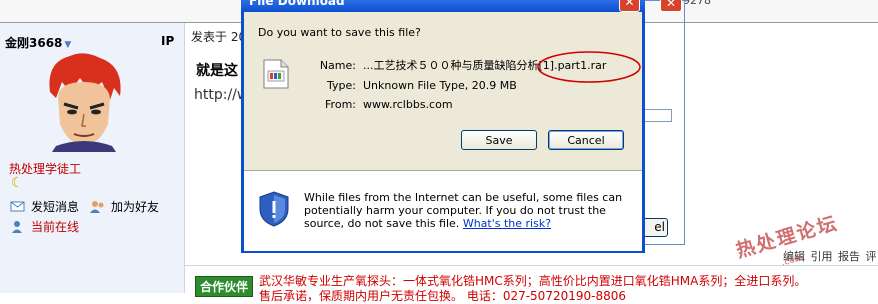 The height and width of the screenshot is (304, 878). Describe the element at coordinates (340, 104) in the screenshot. I see `from-label: From:` at that location.